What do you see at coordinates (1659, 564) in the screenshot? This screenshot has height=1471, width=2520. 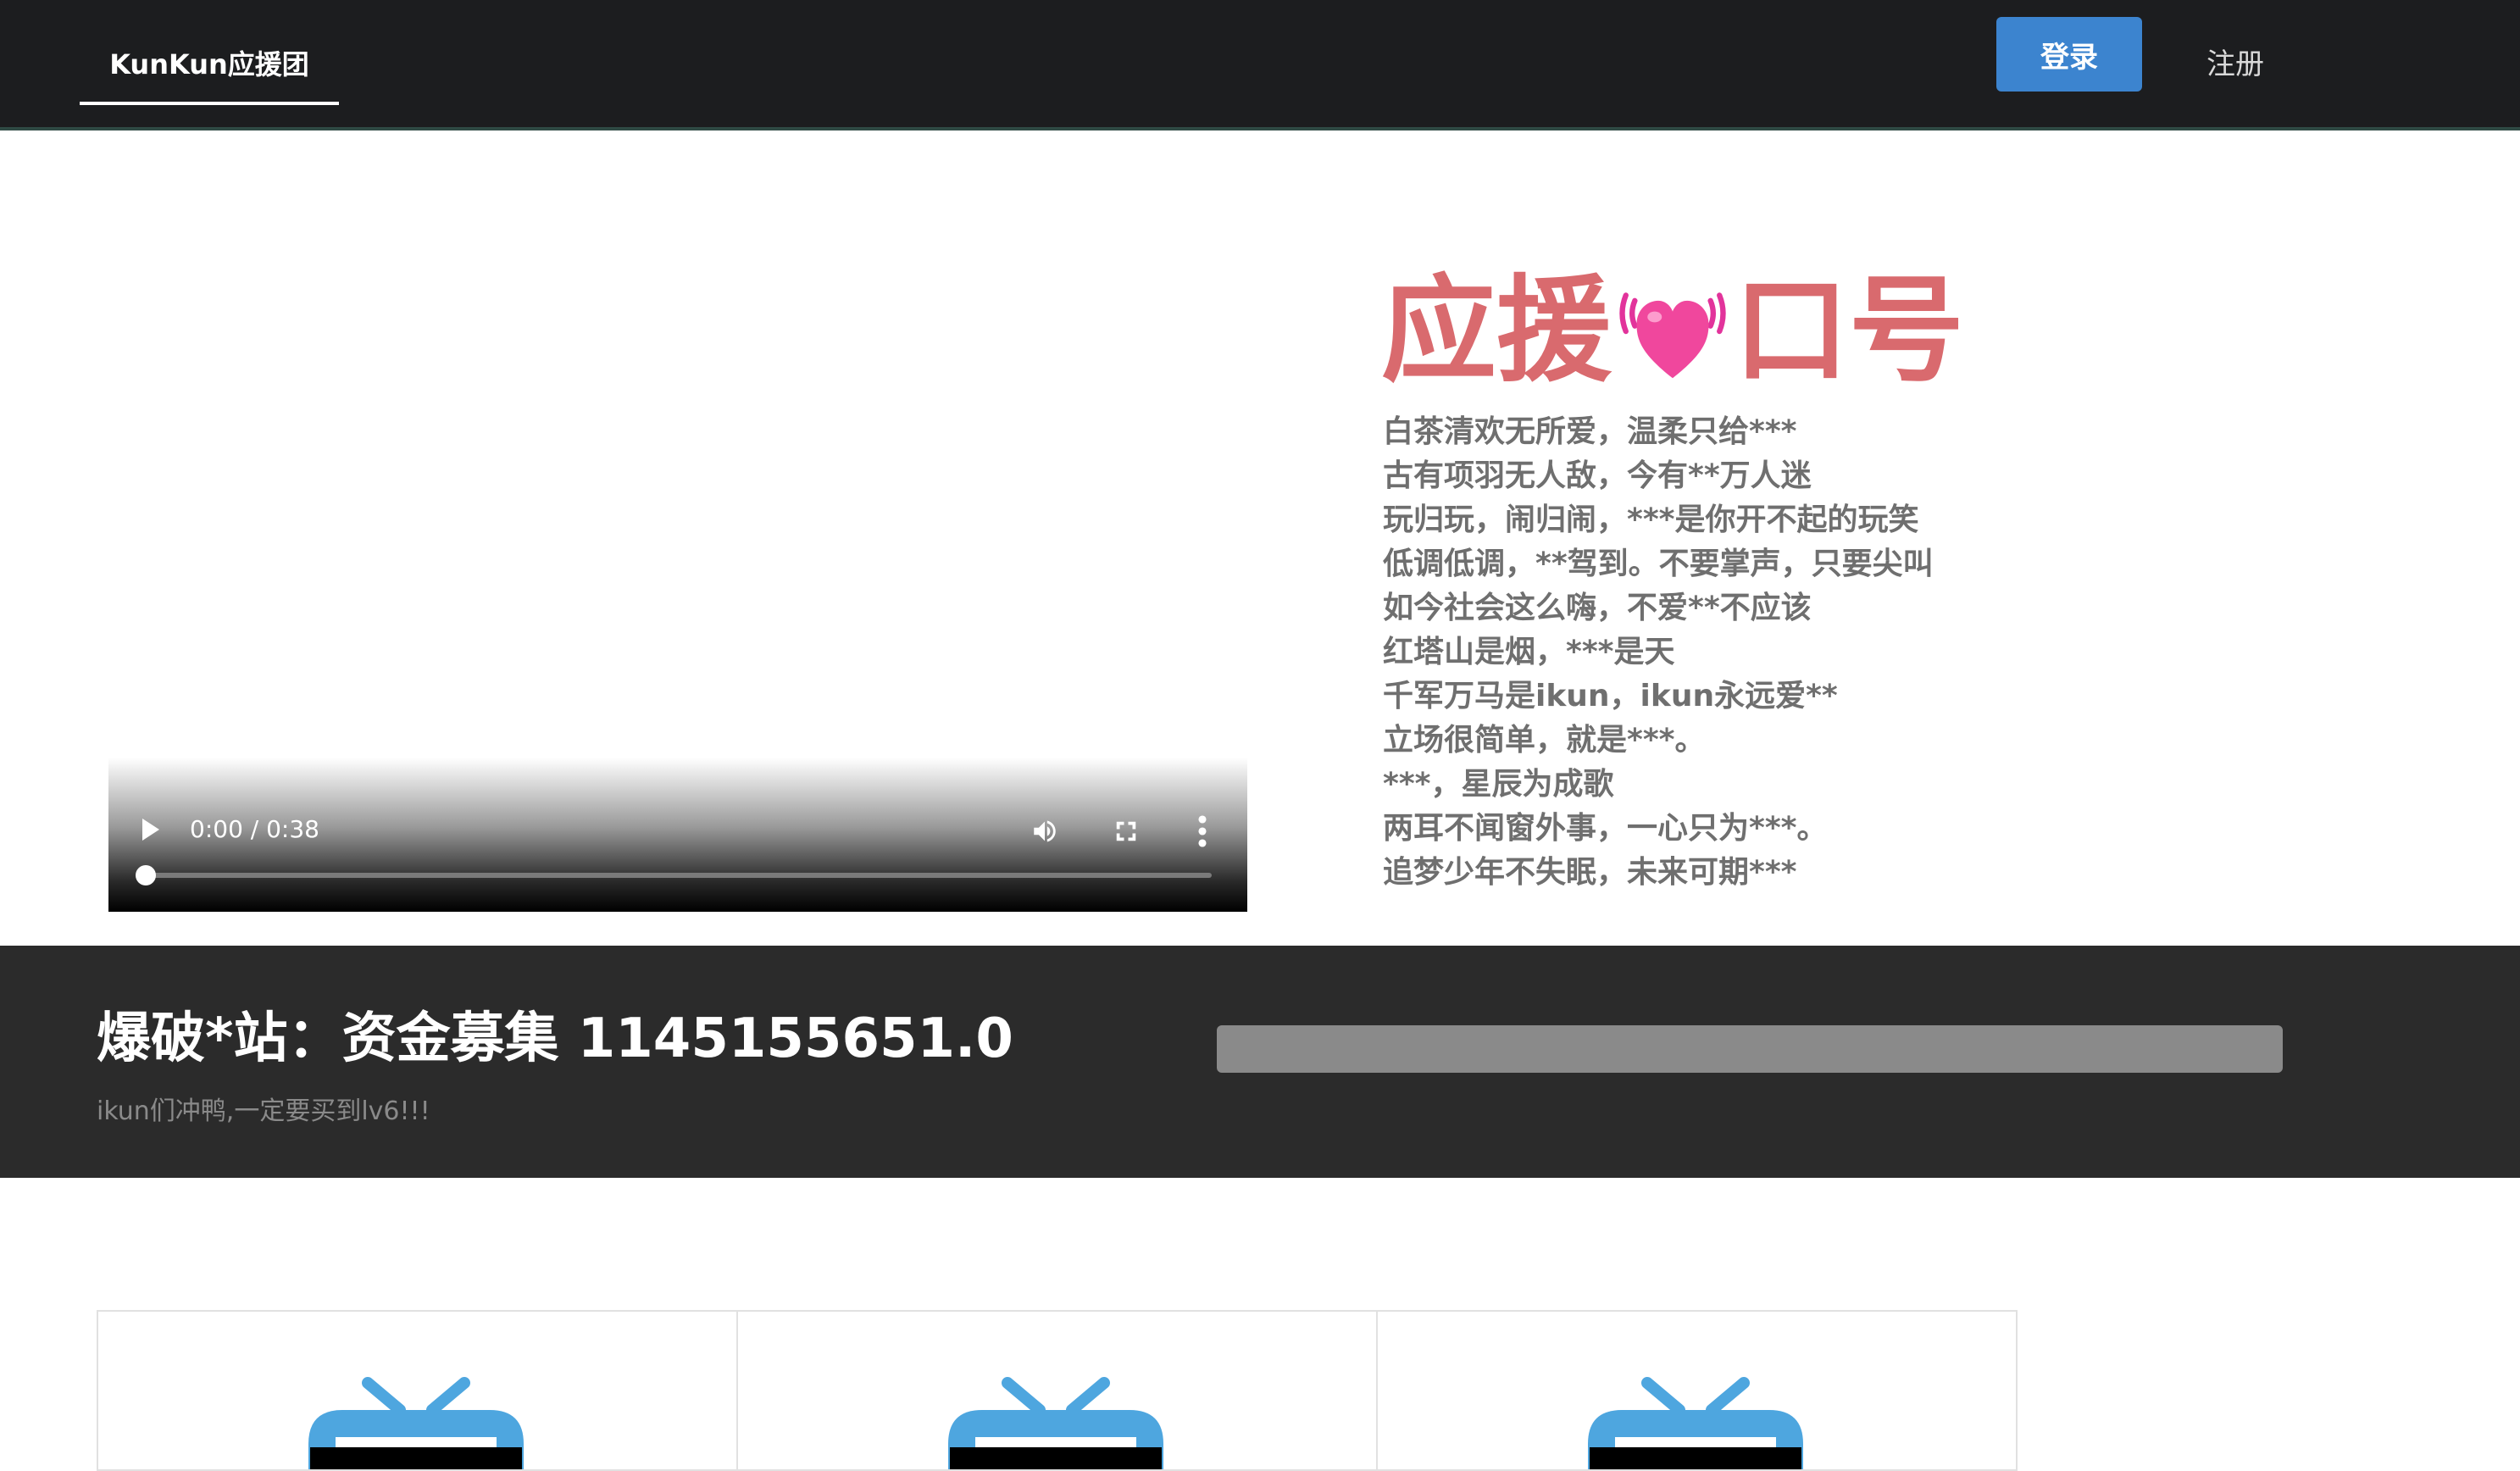 I see `slogan-line: 低调低调，**驾到。不要掌声，只要尖叫` at bounding box center [1659, 564].